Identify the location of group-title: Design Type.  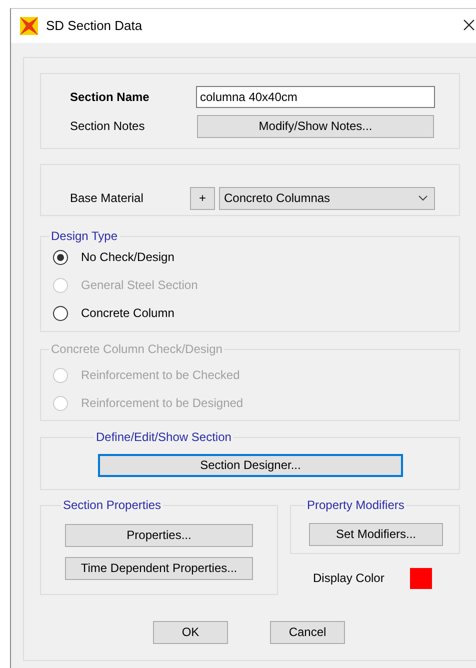
(84, 236).